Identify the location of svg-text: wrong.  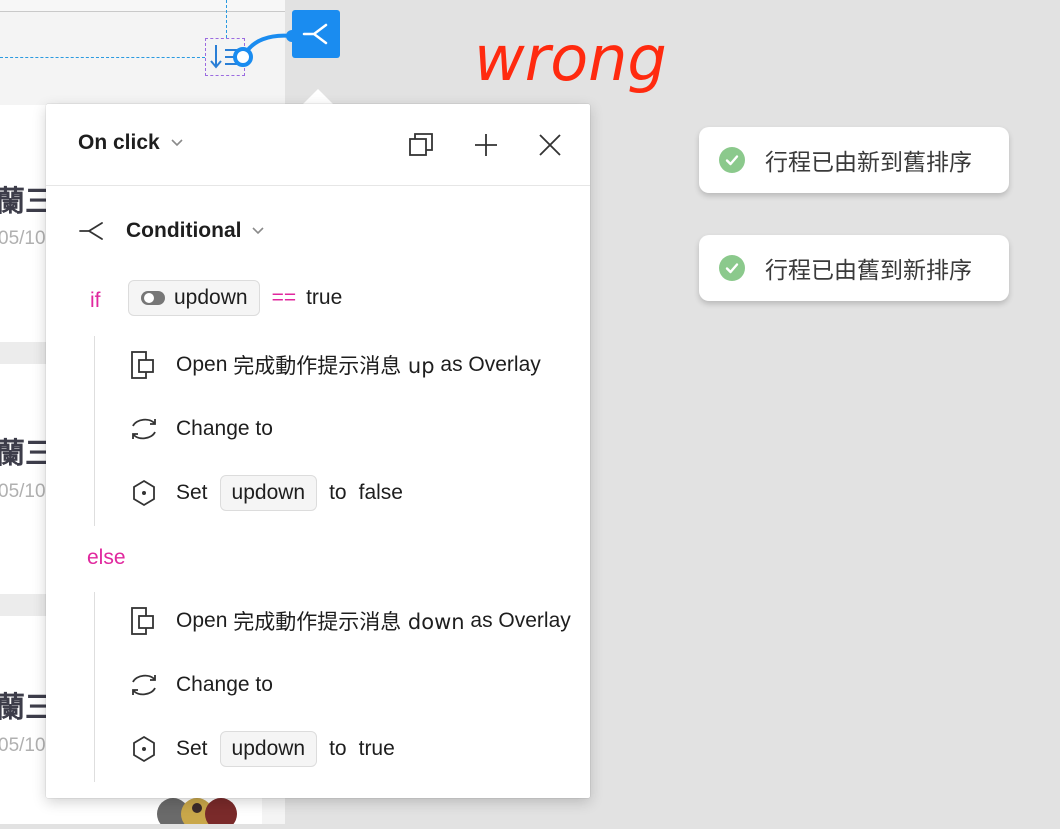
(570, 58).